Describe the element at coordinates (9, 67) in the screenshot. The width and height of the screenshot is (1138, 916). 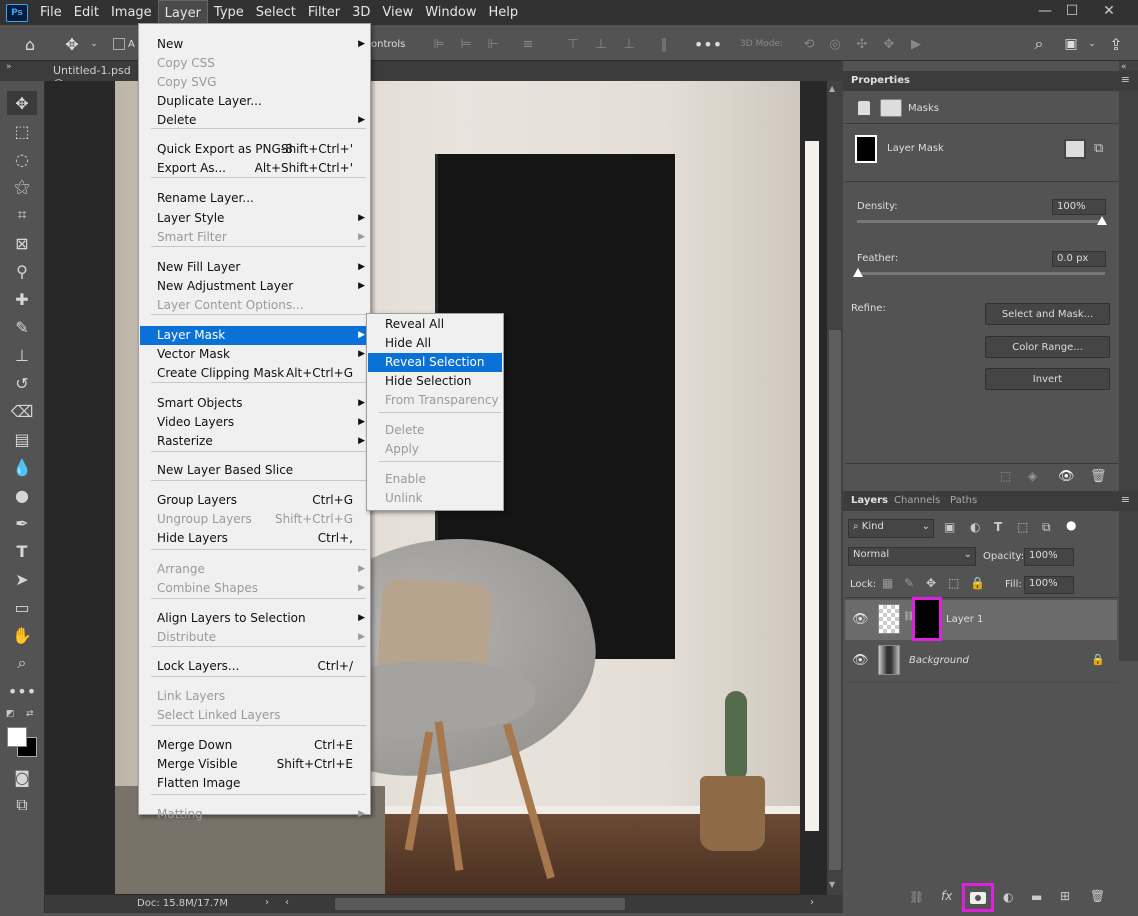
I see `collapse-toolbar-icon: »` at that location.